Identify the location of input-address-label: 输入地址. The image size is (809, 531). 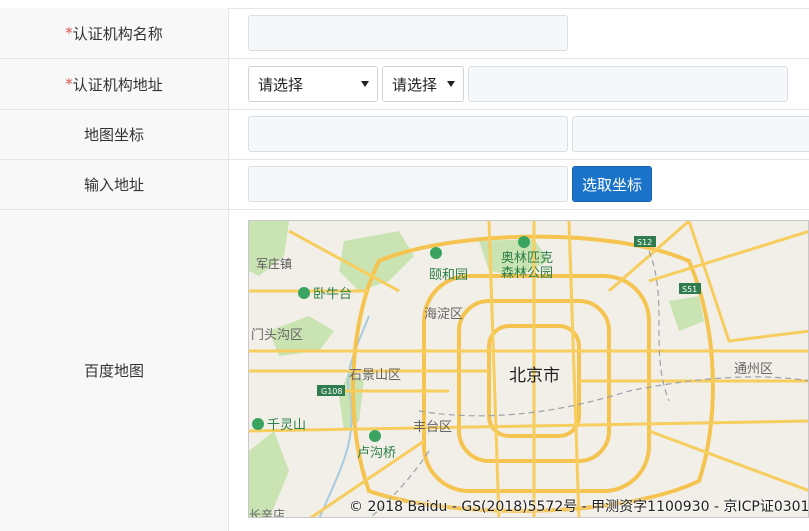
(114, 184).